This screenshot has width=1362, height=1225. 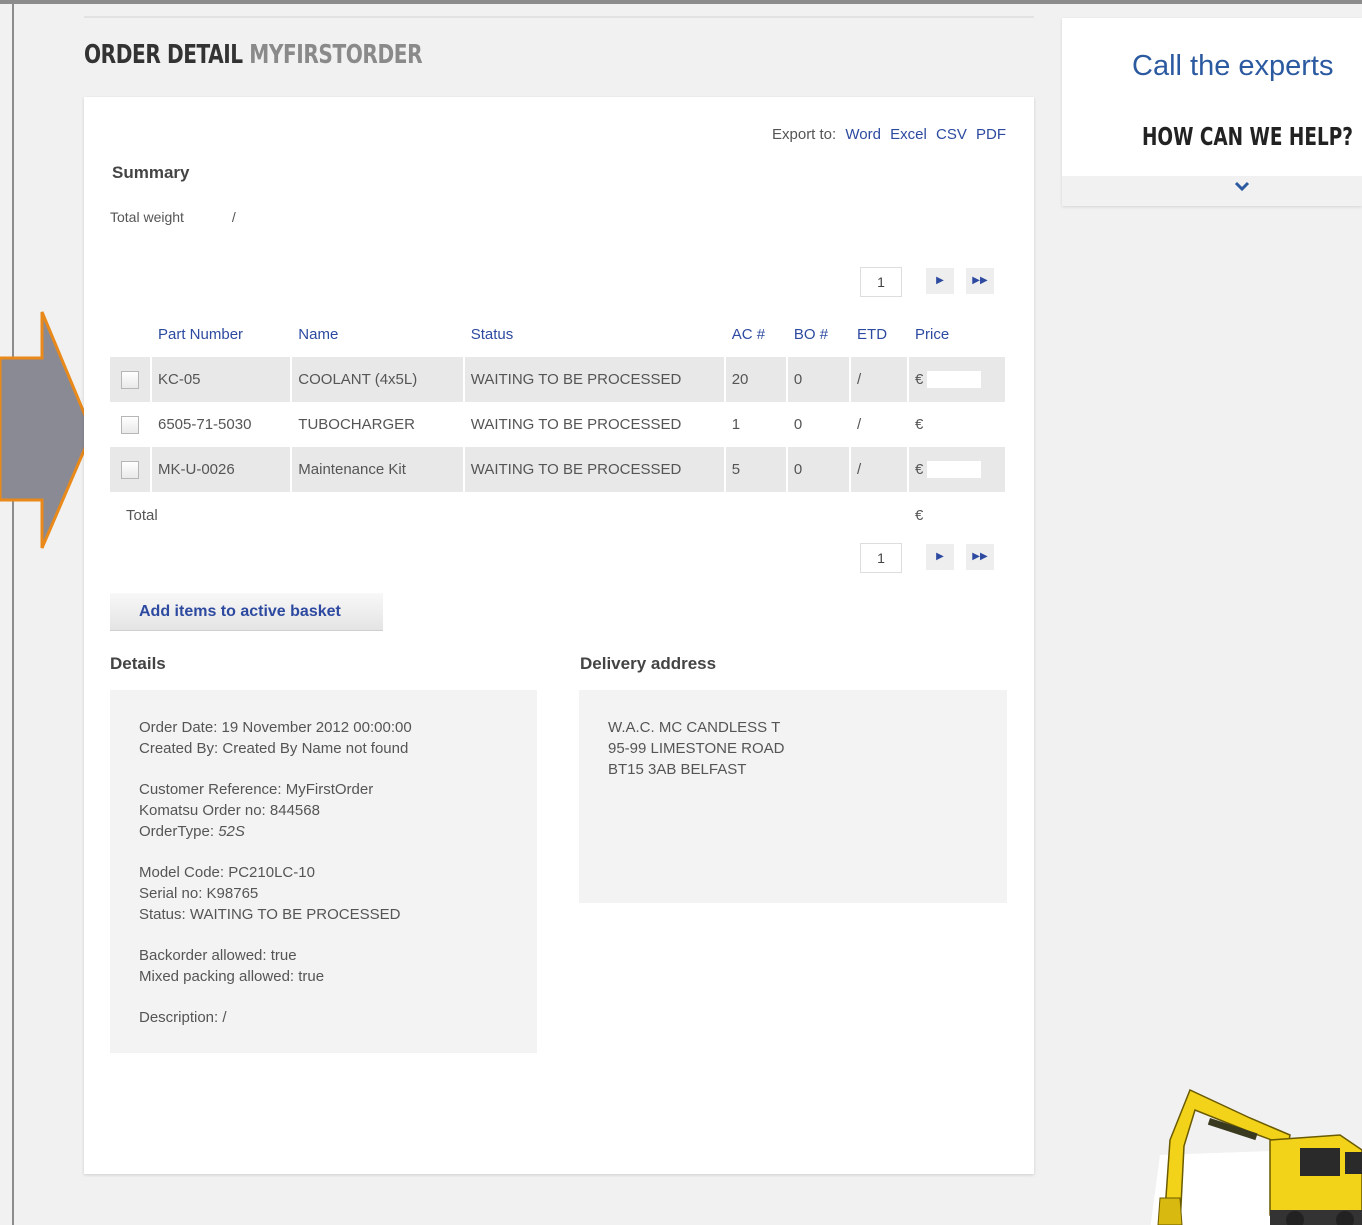 I want to click on export-csv-link: CSV, so click(x=951, y=134).